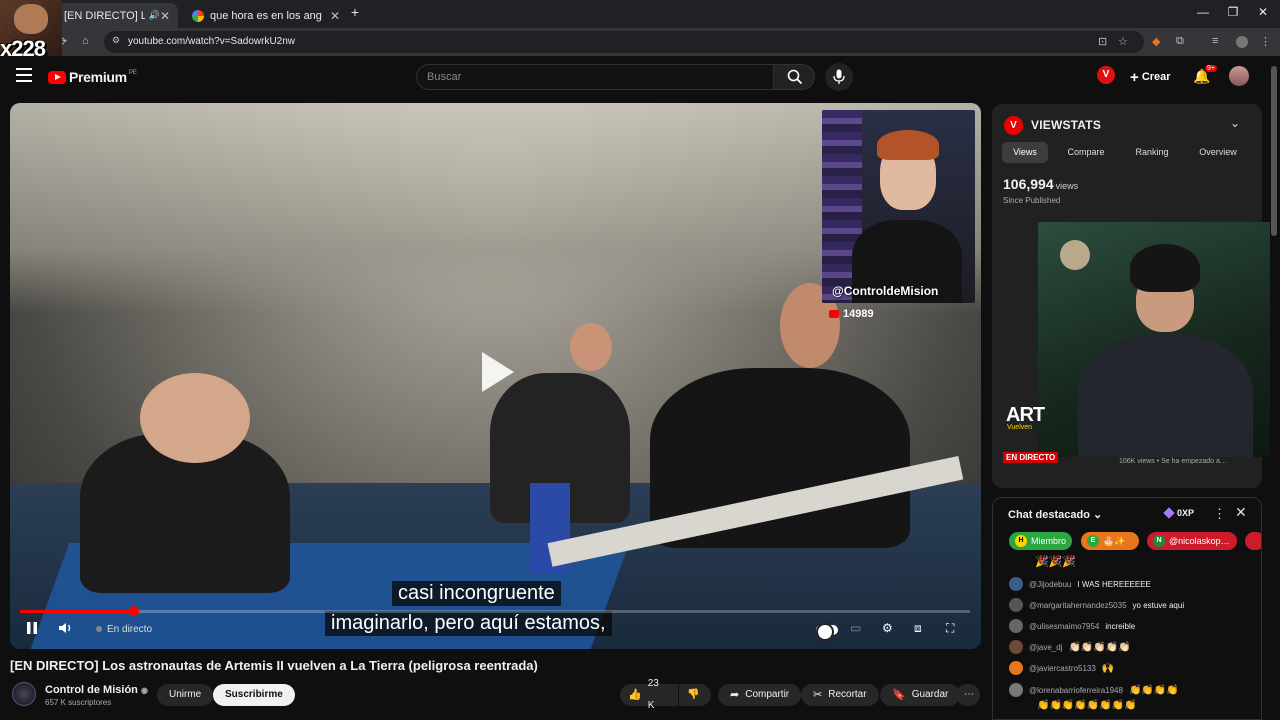 The image size is (1280, 720). I want to click on tab-ranking: Ranking, so click(1152, 152).